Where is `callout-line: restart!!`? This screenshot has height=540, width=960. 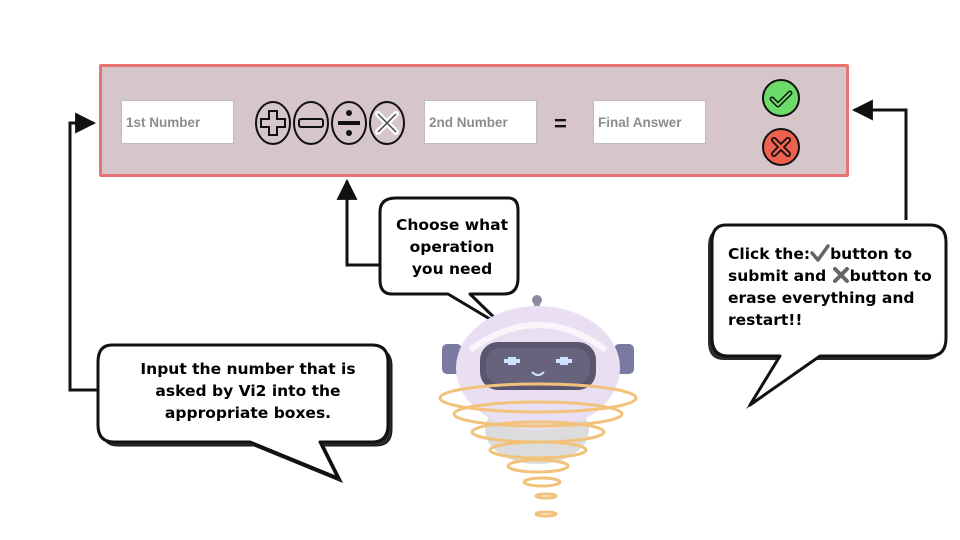
callout-line: restart!! is located at coordinates (765, 320).